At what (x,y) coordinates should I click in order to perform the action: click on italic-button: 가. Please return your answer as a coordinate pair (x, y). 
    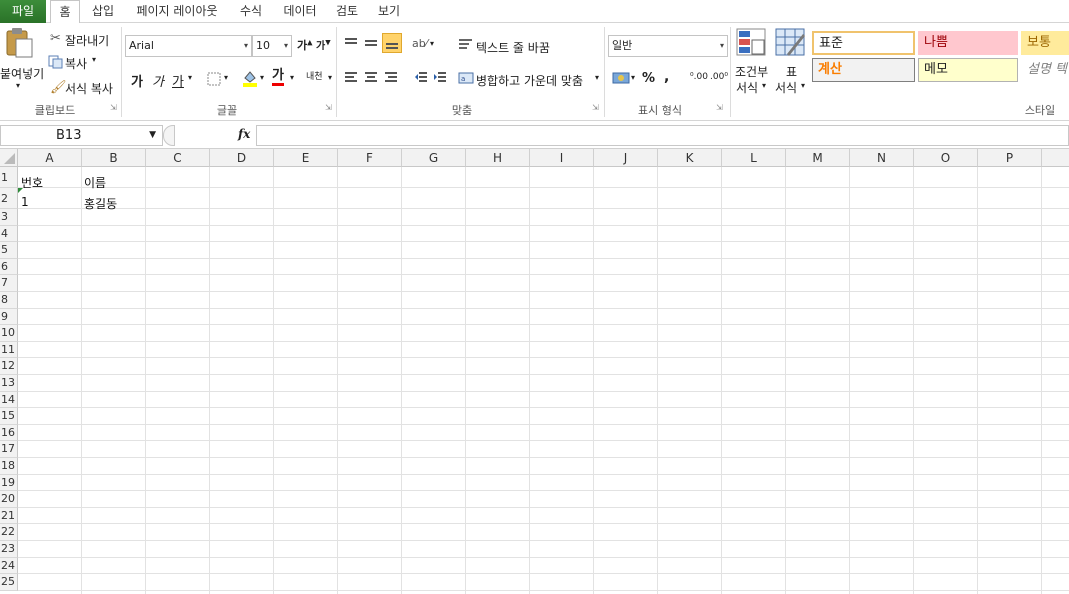
    Looking at the image, I should click on (158, 80).